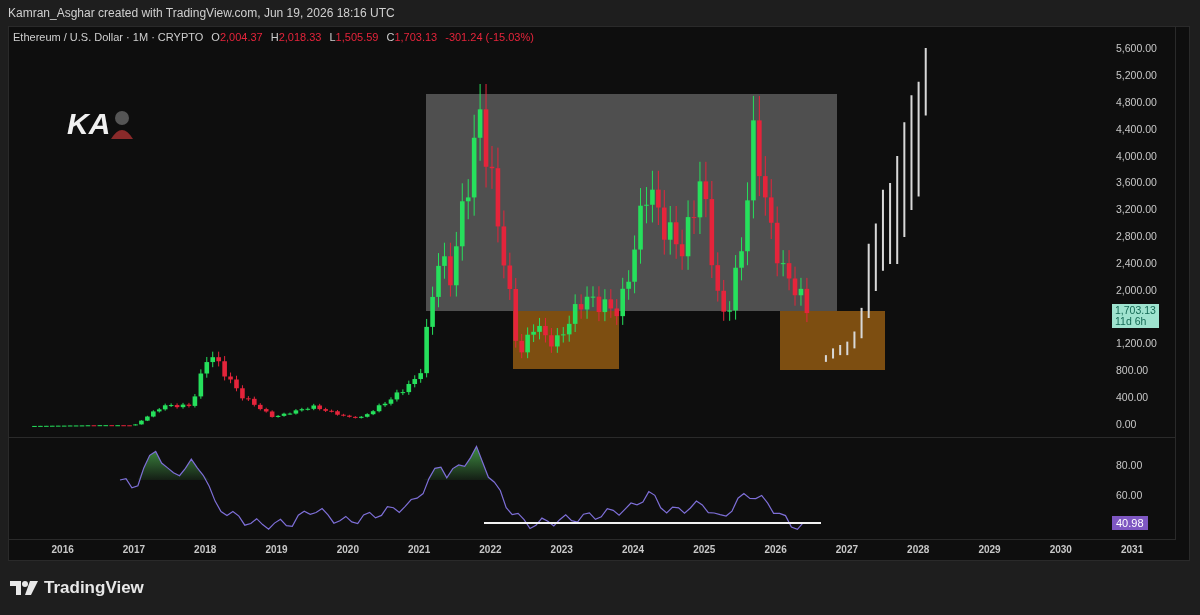 The image size is (1200, 615). Describe the element at coordinates (775, 550) in the screenshot. I see `year-label: 2026` at that location.